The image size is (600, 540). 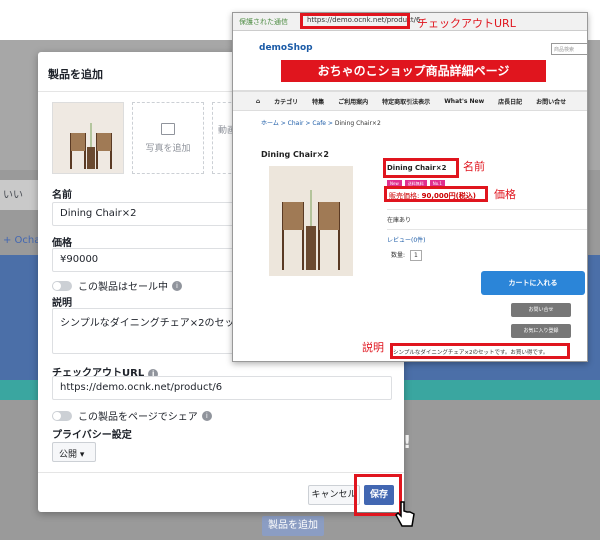 I want to click on search-input: 商品検索, so click(x=569, y=49).